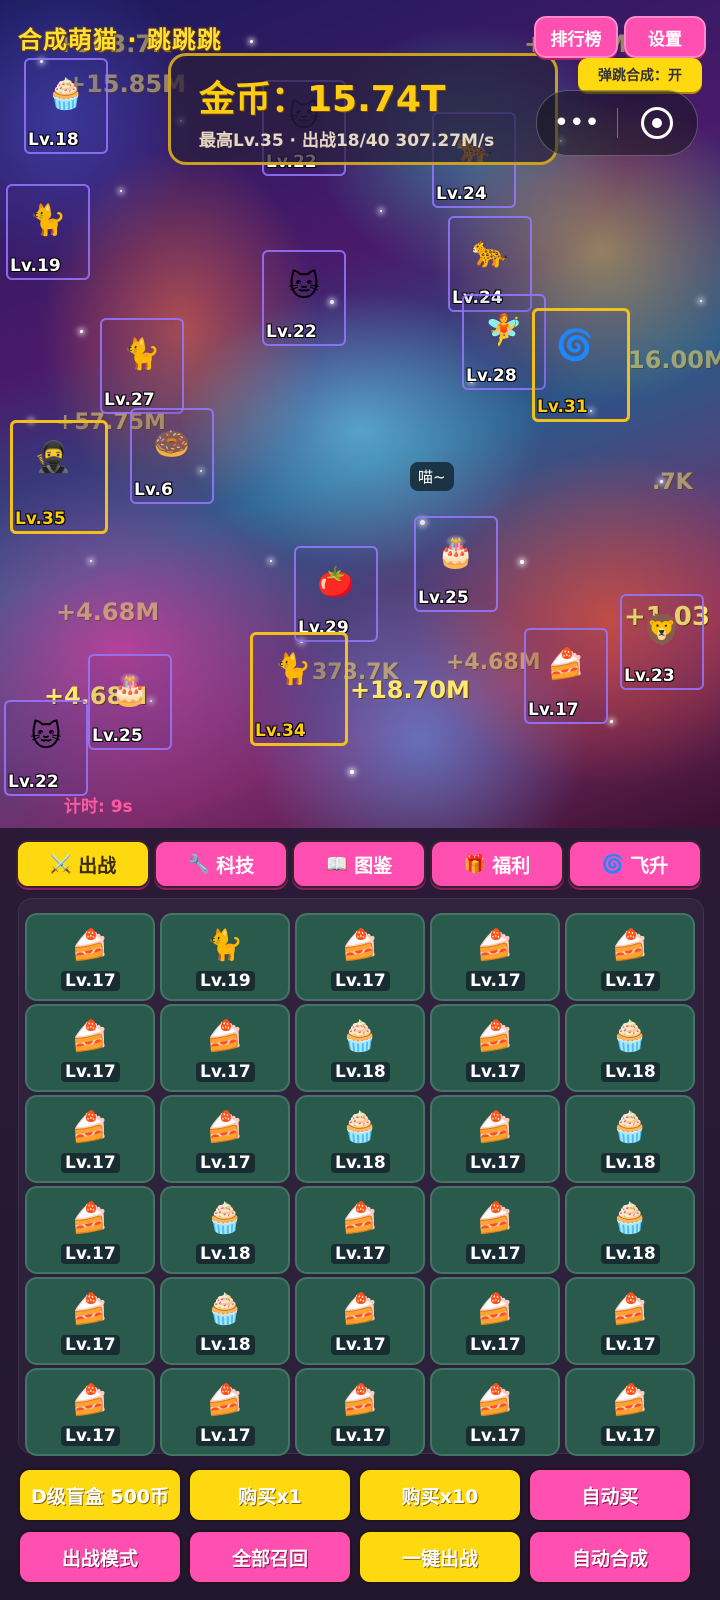 Image resolution: width=720 pixels, height=1600 pixels. Describe the element at coordinates (117, 736) in the screenshot. I see `cat-level-label: Lv.25` at that location.